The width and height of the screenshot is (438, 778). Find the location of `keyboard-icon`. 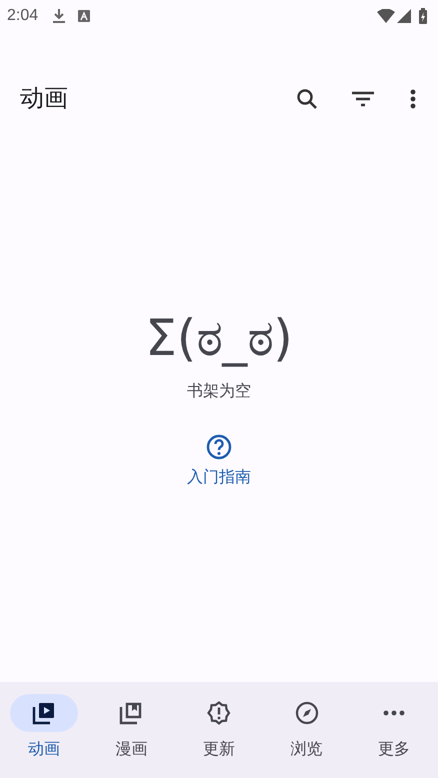

keyboard-icon is located at coordinates (84, 16).